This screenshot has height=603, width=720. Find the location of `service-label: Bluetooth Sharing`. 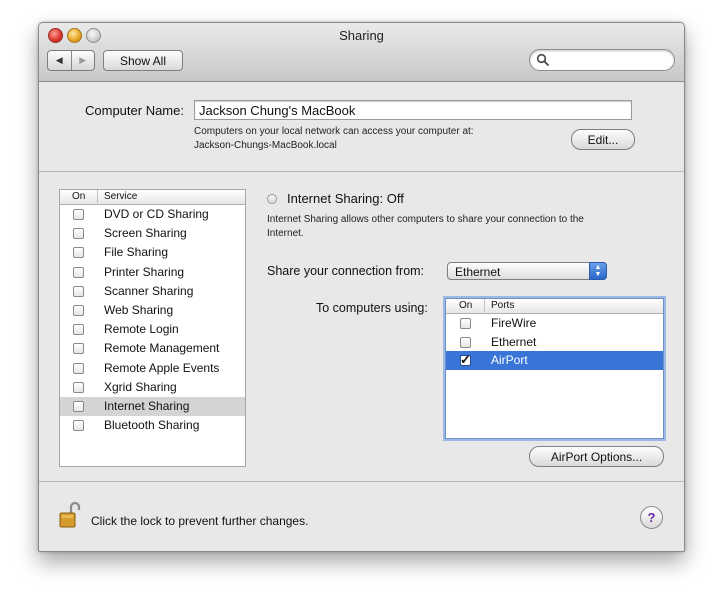

service-label: Bluetooth Sharing is located at coordinates (152, 425).